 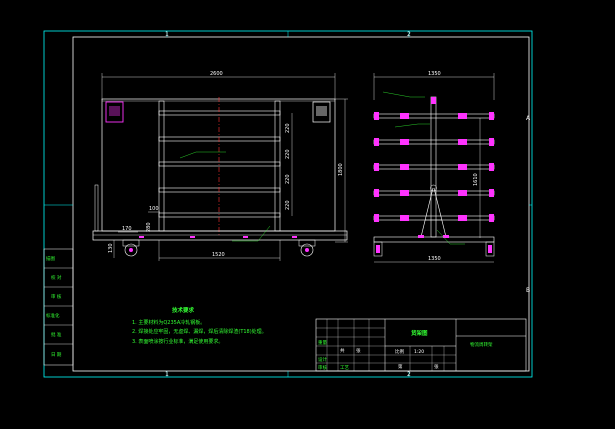 I want to click on side-dim-bottom: 1350, so click(x=434, y=259).